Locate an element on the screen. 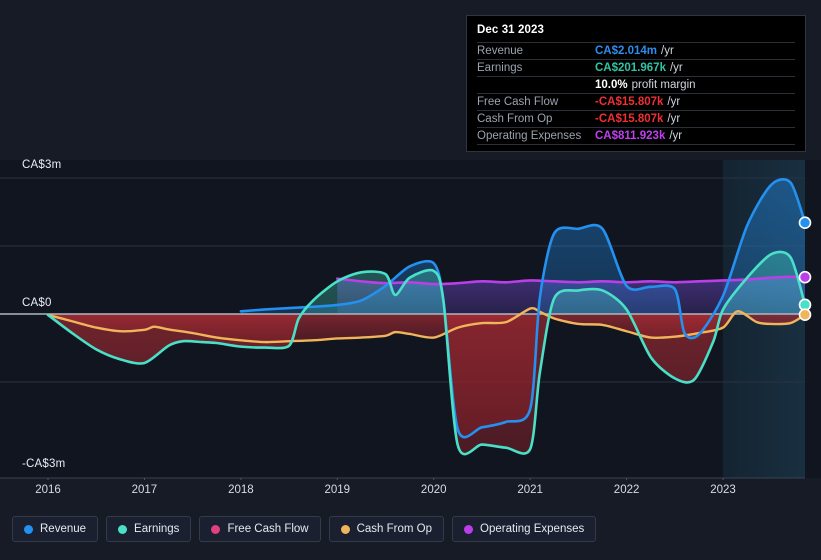 This screenshot has width=821, height=560. legend-item-label: Operating Expenses is located at coordinates (532, 529).